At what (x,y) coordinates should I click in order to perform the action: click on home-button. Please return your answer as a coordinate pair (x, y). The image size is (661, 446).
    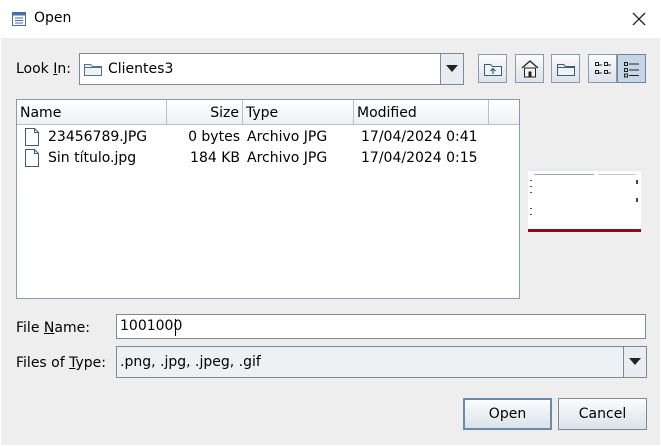
    Looking at the image, I should click on (529, 68).